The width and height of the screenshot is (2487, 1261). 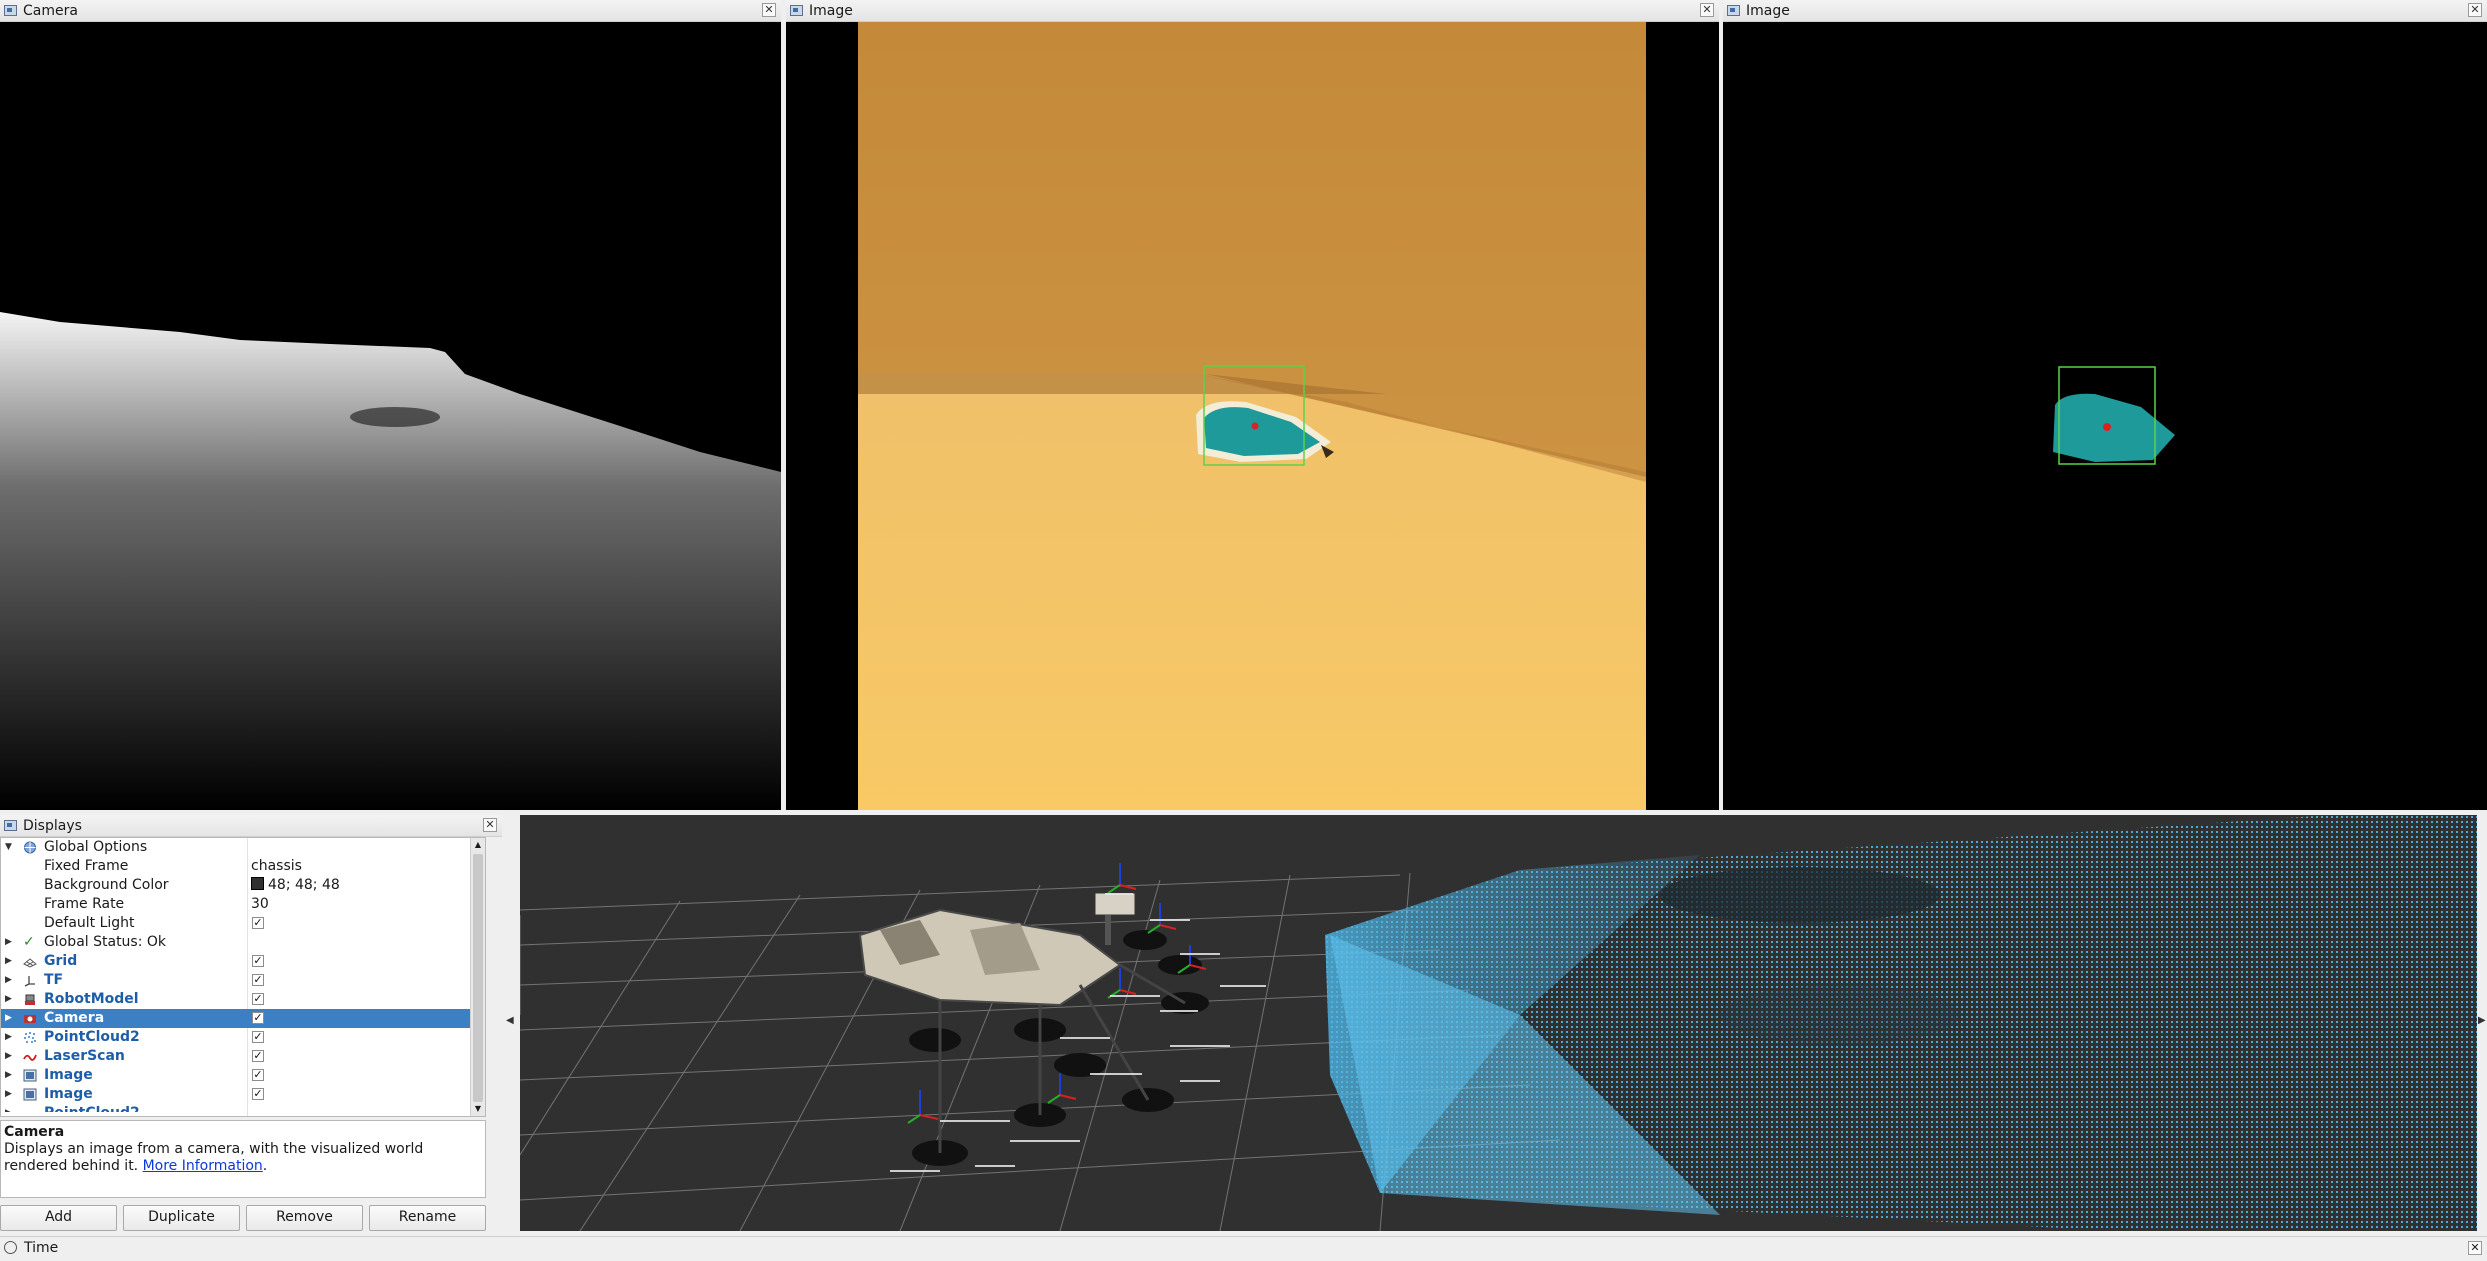 I want to click on collapse-right-arrow-icon: ▶, so click(x=2482, y=1020).